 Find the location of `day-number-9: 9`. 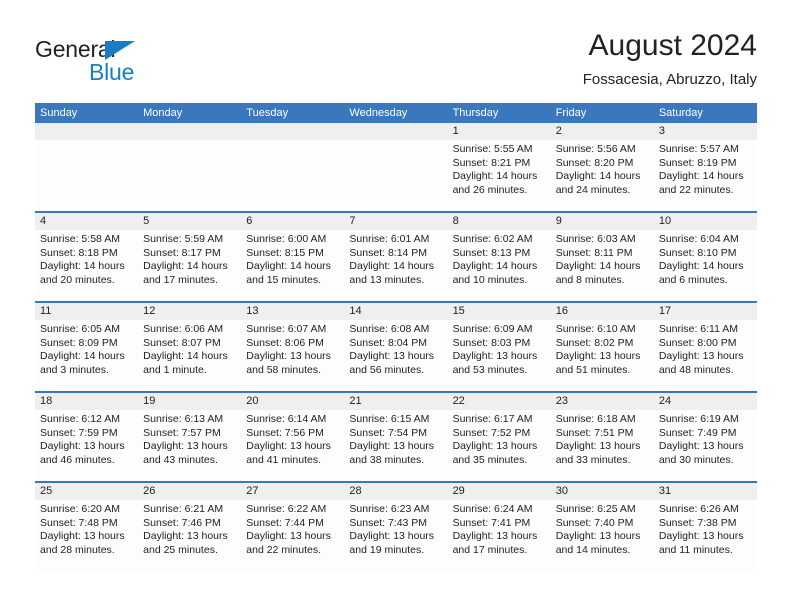

day-number-9: 9 is located at coordinates (602, 221).